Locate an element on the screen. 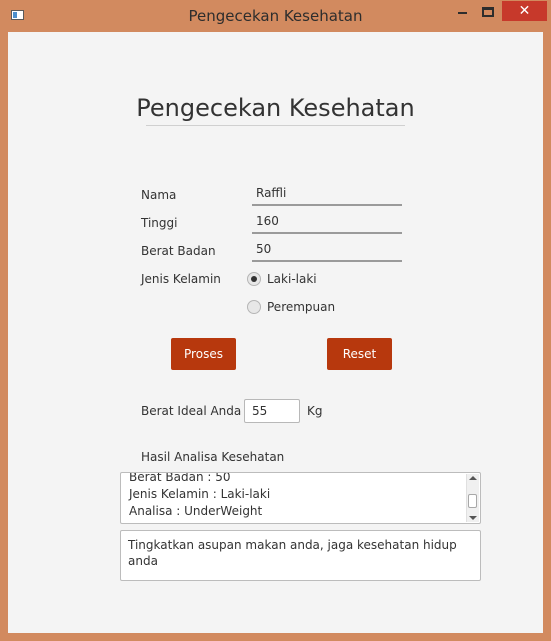 Image resolution: width=551 pixels, height=641 pixels. tinggi-field: 160 is located at coordinates (327, 223).